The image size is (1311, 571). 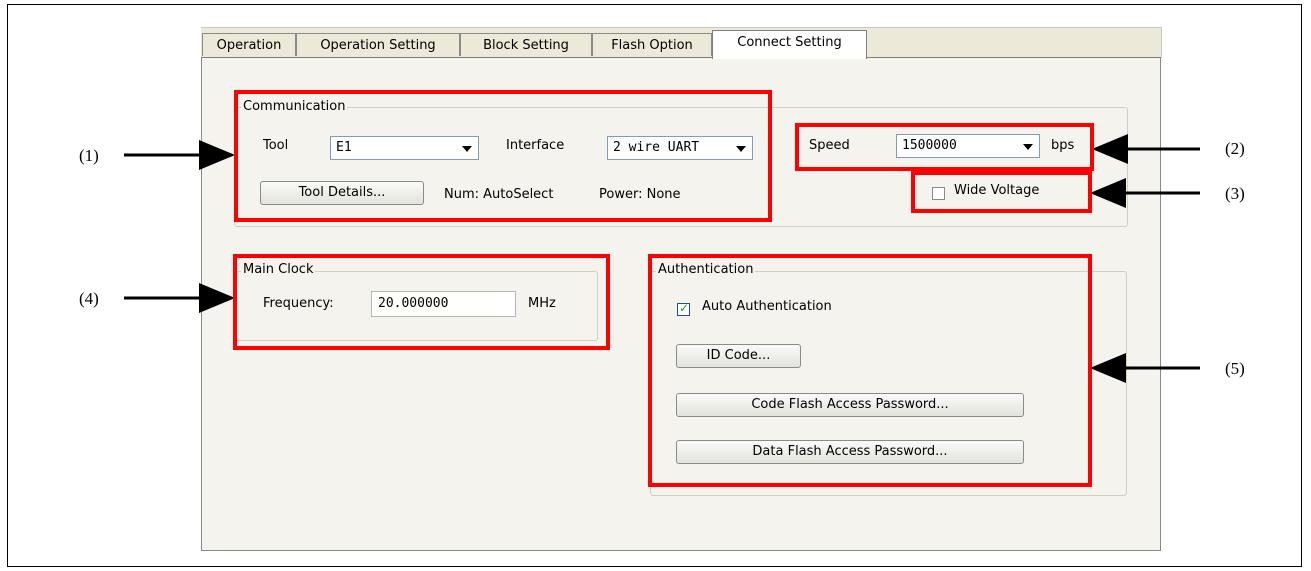 What do you see at coordinates (421, 302) in the screenshot?
I see `highlight-box-main-clock` at bounding box center [421, 302].